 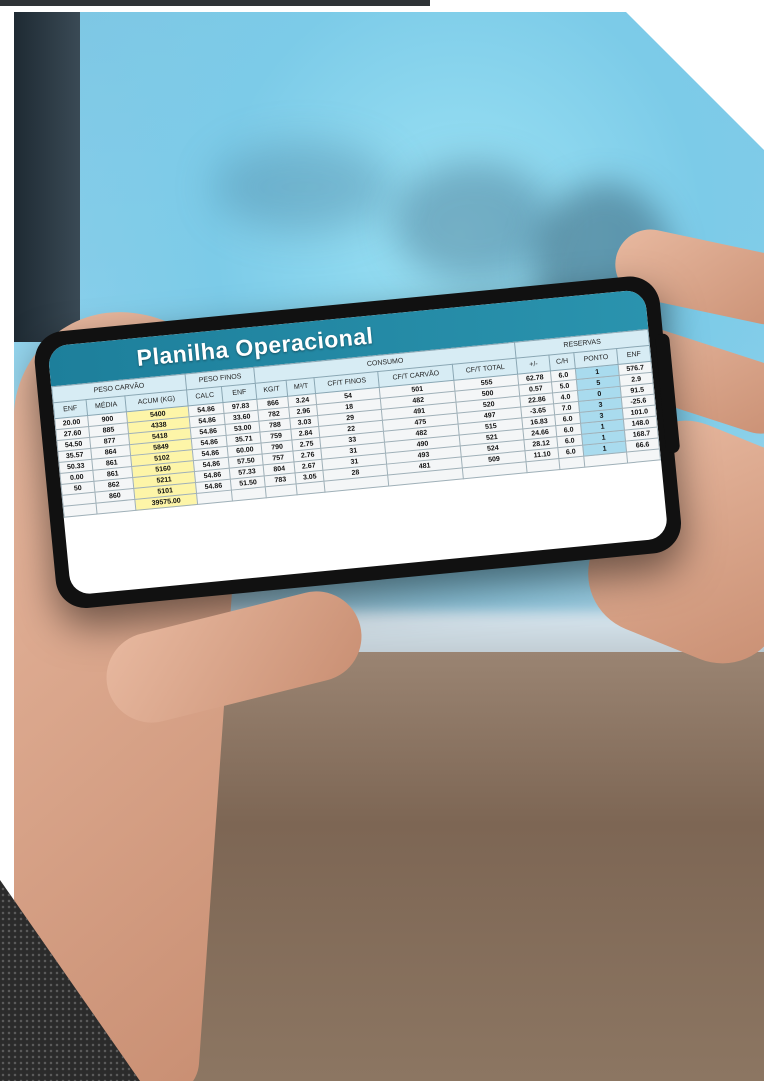 I want to click on tv-frame-edge, so click(x=47, y=177).